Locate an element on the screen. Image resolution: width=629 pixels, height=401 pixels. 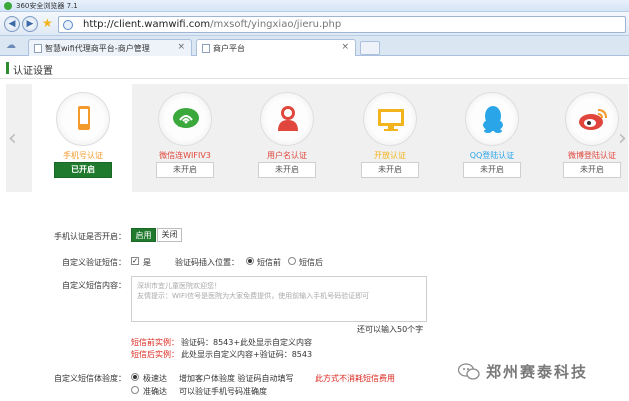
weibo-icon is located at coordinates (593, 119).